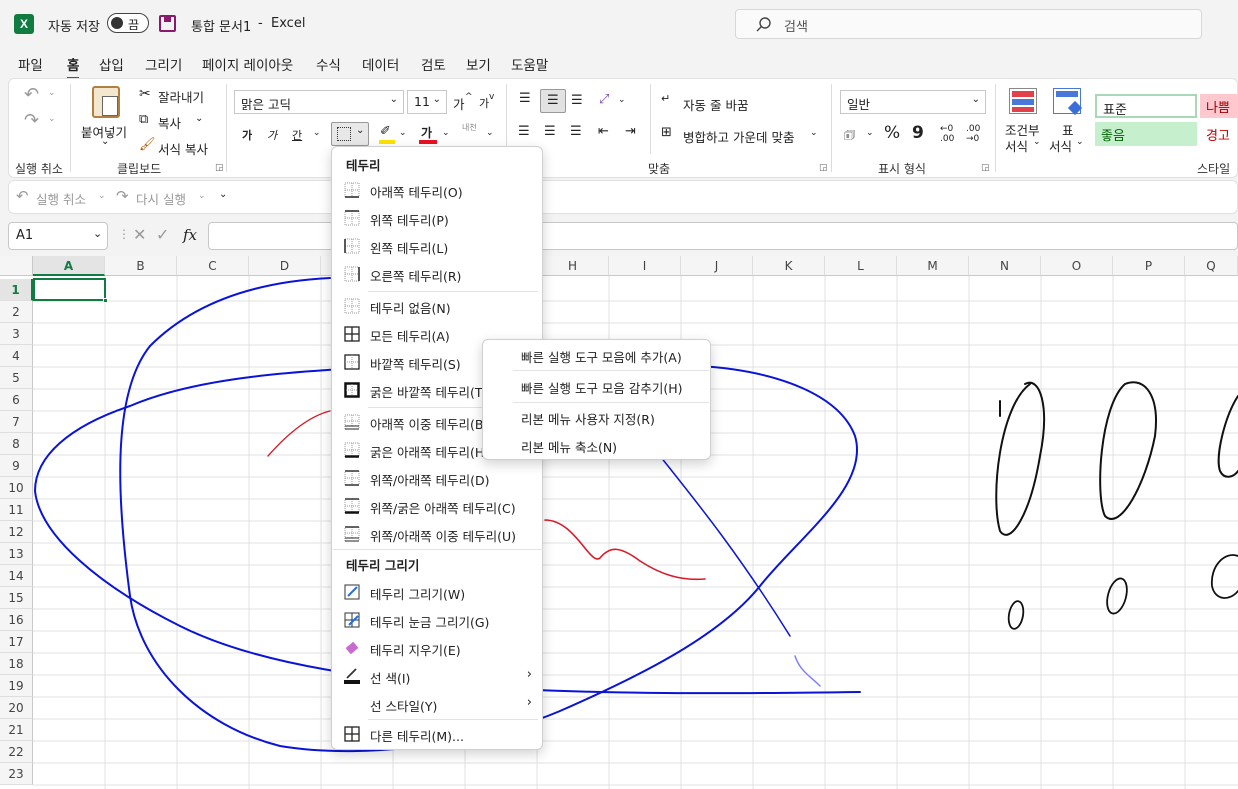 The height and width of the screenshot is (789, 1238). I want to click on style-bad: 나쁨, so click(1219, 106).